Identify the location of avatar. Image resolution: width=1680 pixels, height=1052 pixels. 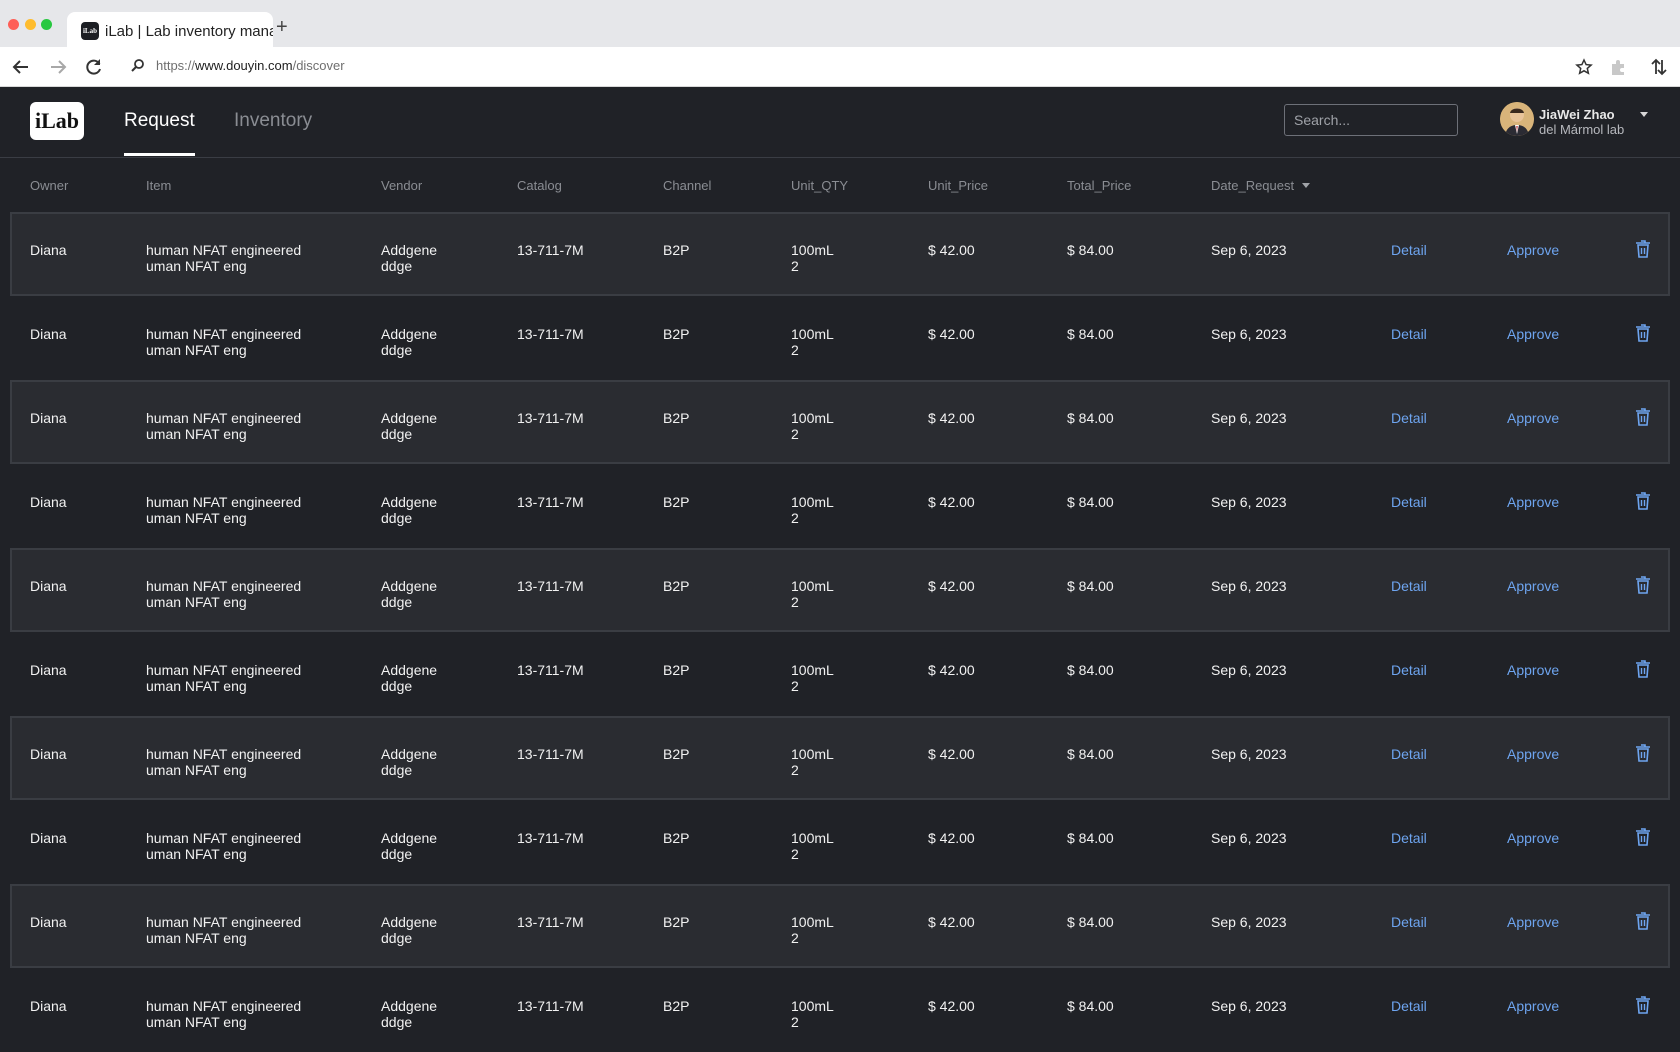
(1517, 119).